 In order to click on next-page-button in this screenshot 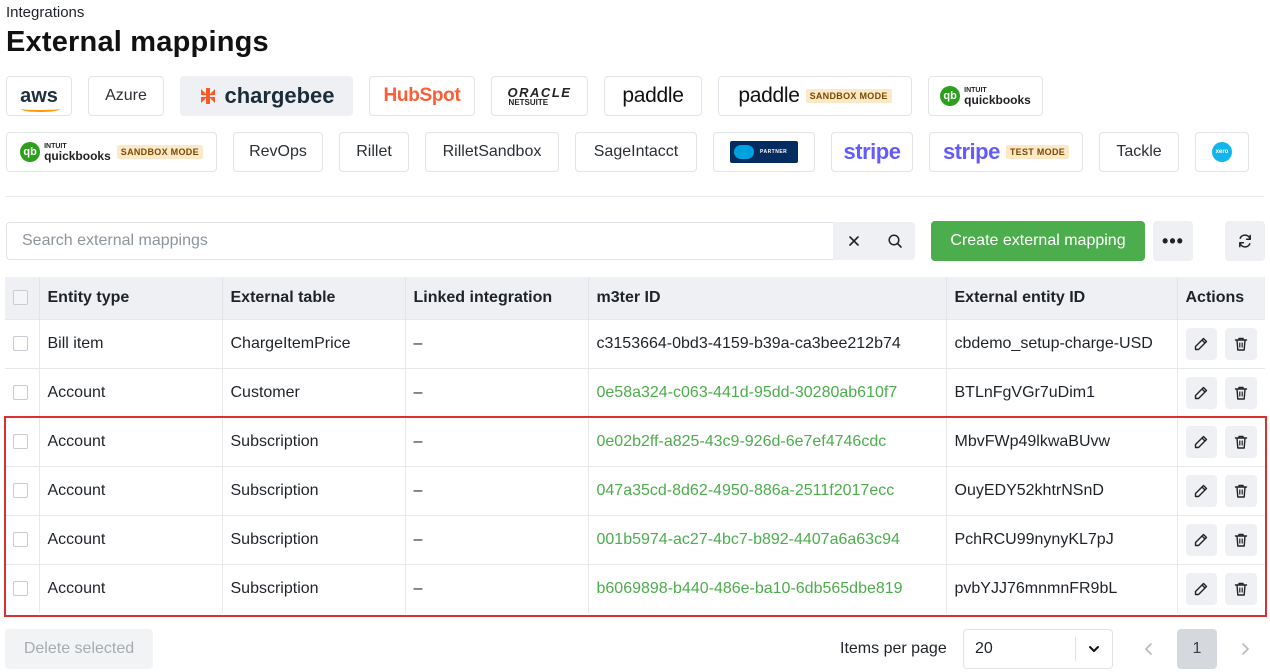, I will do `click(1245, 649)`.